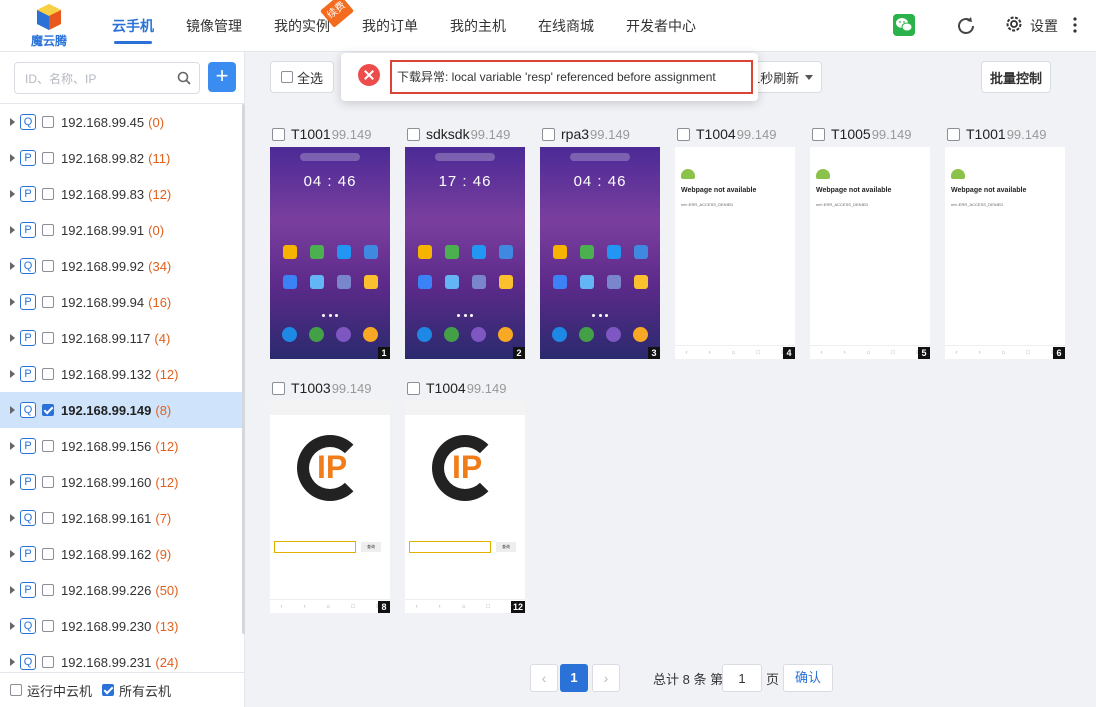  I want to click on host-row: Q 192.168.99.92 (34), so click(121, 266).